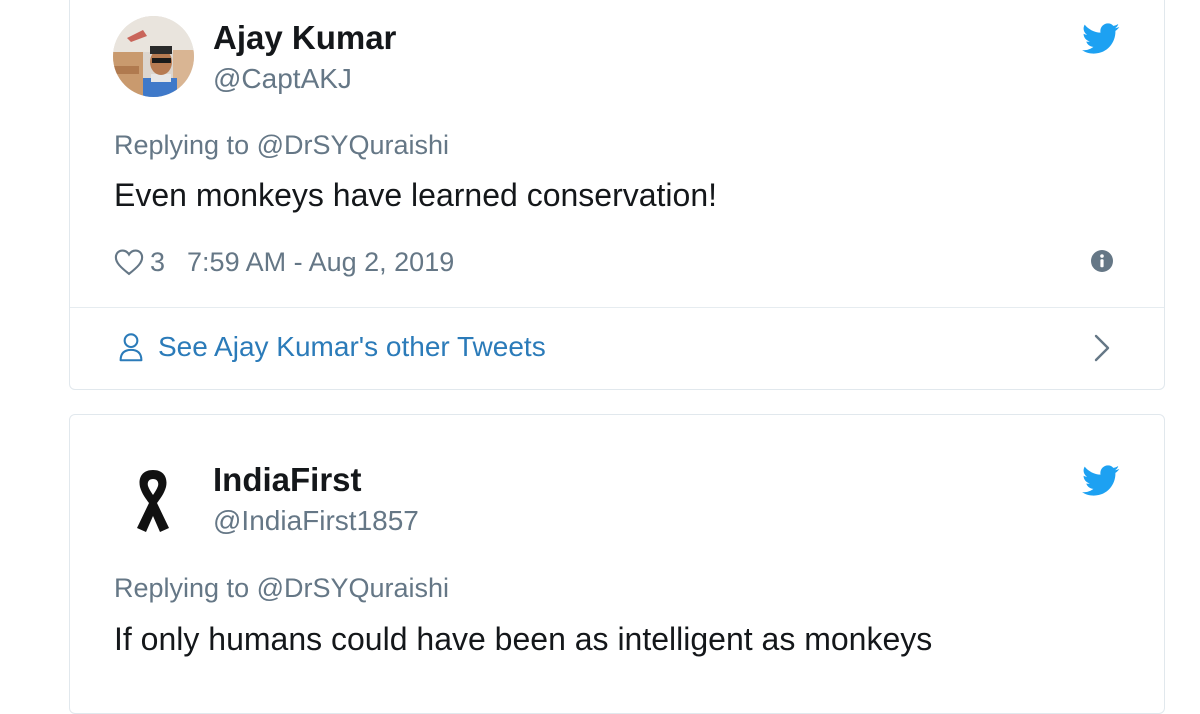  What do you see at coordinates (316, 521) in the screenshot?
I see `user-handle: @IndiaFirst1857` at bounding box center [316, 521].